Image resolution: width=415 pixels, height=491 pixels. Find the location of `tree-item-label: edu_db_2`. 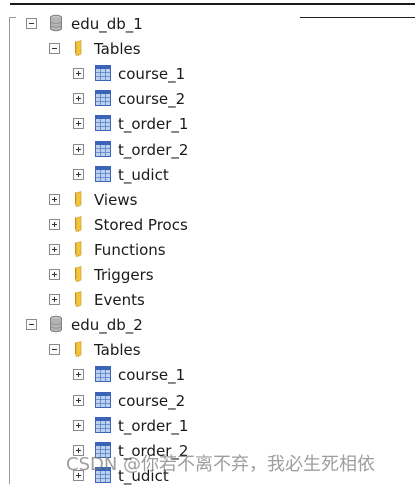

tree-item-label: edu_db_2 is located at coordinates (107, 325).